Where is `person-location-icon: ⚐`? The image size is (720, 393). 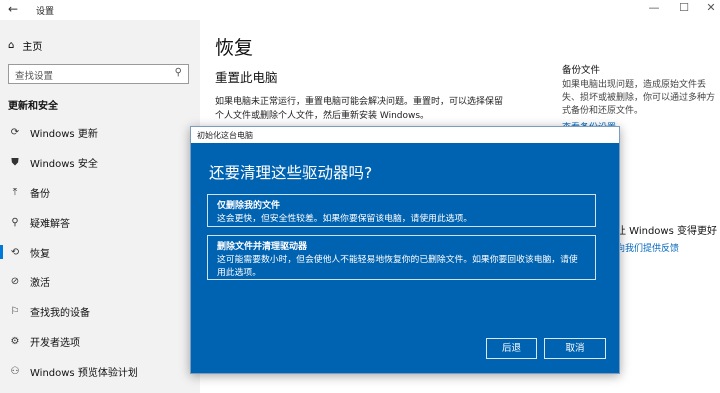
person-location-icon: ⚐ is located at coordinates (15, 312).